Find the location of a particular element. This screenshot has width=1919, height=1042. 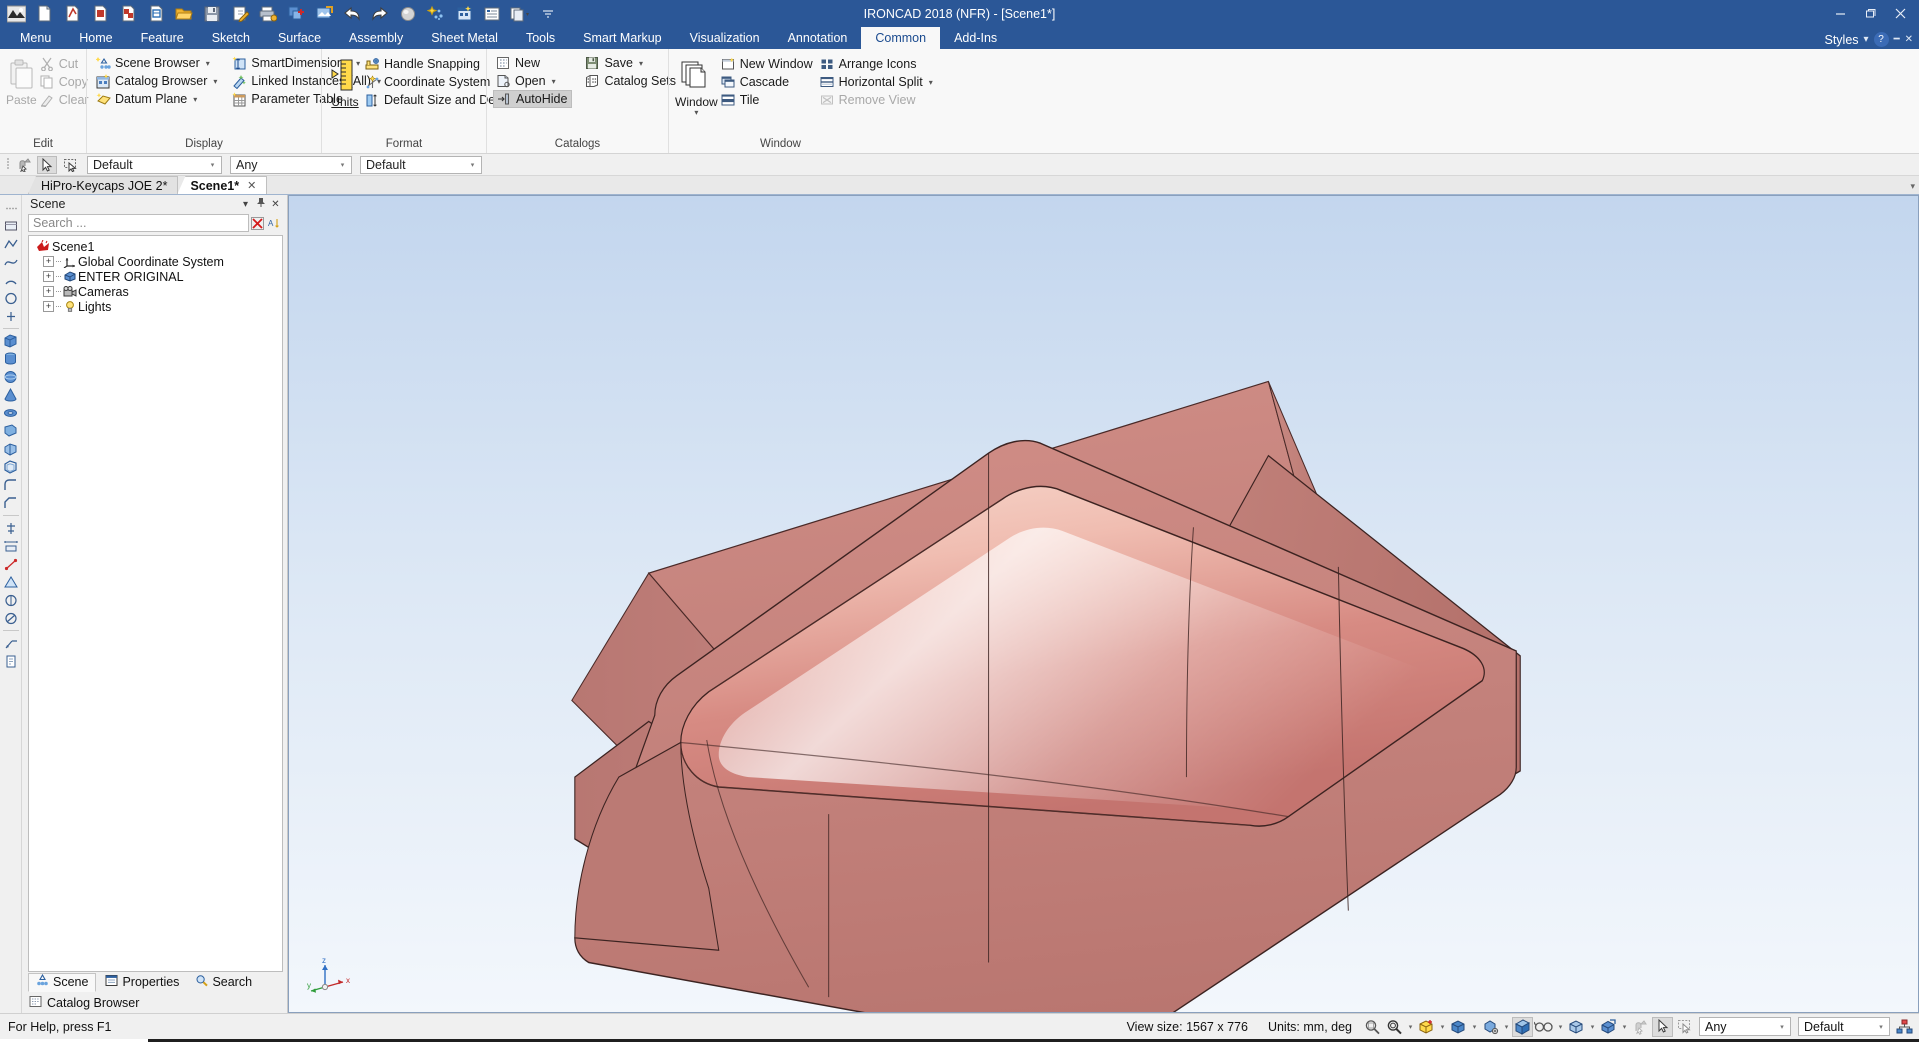

style-caret-icon: ▾ is located at coordinates (472, 165).